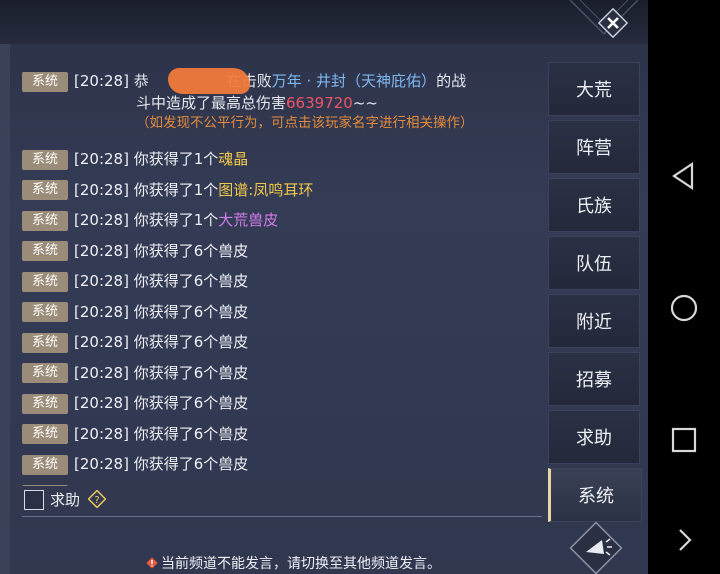  Describe the element at coordinates (684, 308) in the screenshot. I see `home-icon` at that location.